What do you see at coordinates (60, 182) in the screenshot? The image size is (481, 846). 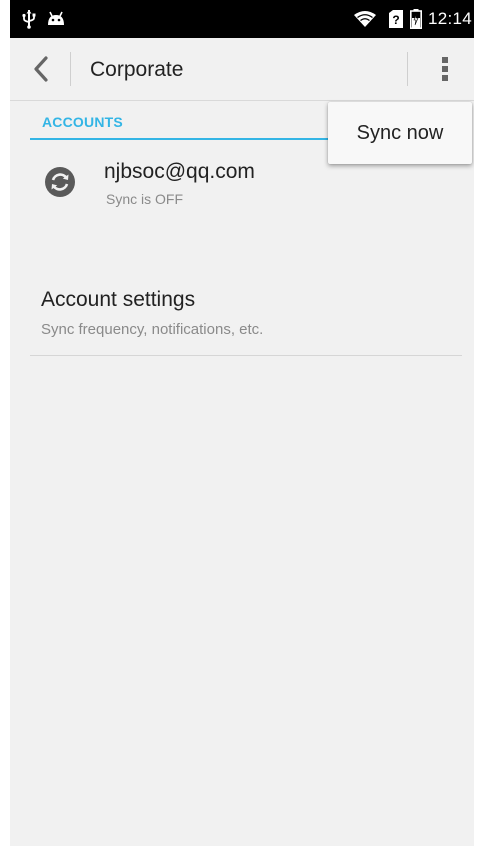 I see `sync-icon` at bounding box center [60, 182].